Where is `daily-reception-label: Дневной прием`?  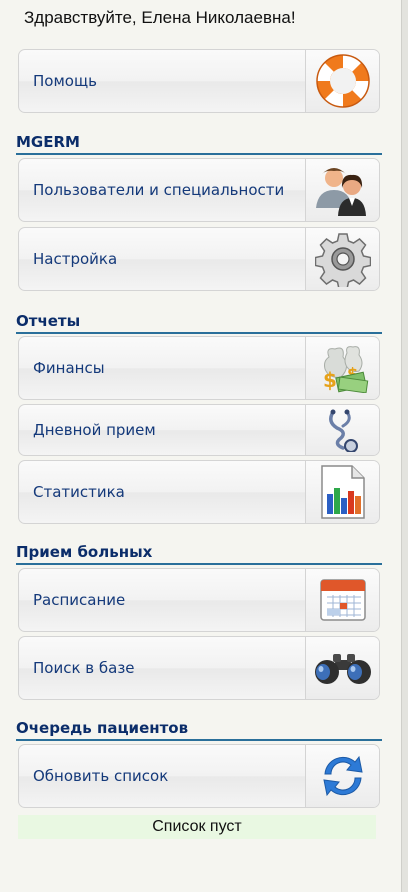
daily-reception-label: Дневной прием is located at coordinates (94, 429).